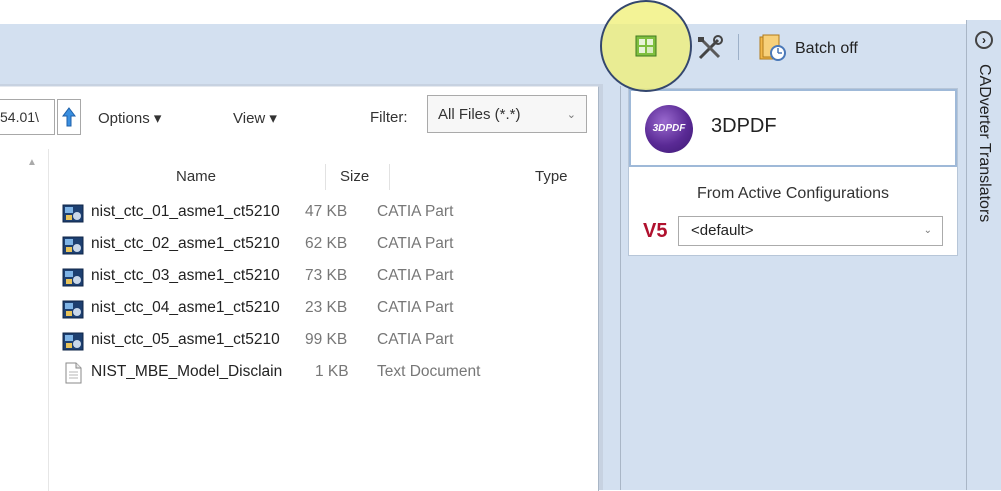 This screenshot has height=491, width=1001. I want to click on batch-grid-icon, so click(646, 46).